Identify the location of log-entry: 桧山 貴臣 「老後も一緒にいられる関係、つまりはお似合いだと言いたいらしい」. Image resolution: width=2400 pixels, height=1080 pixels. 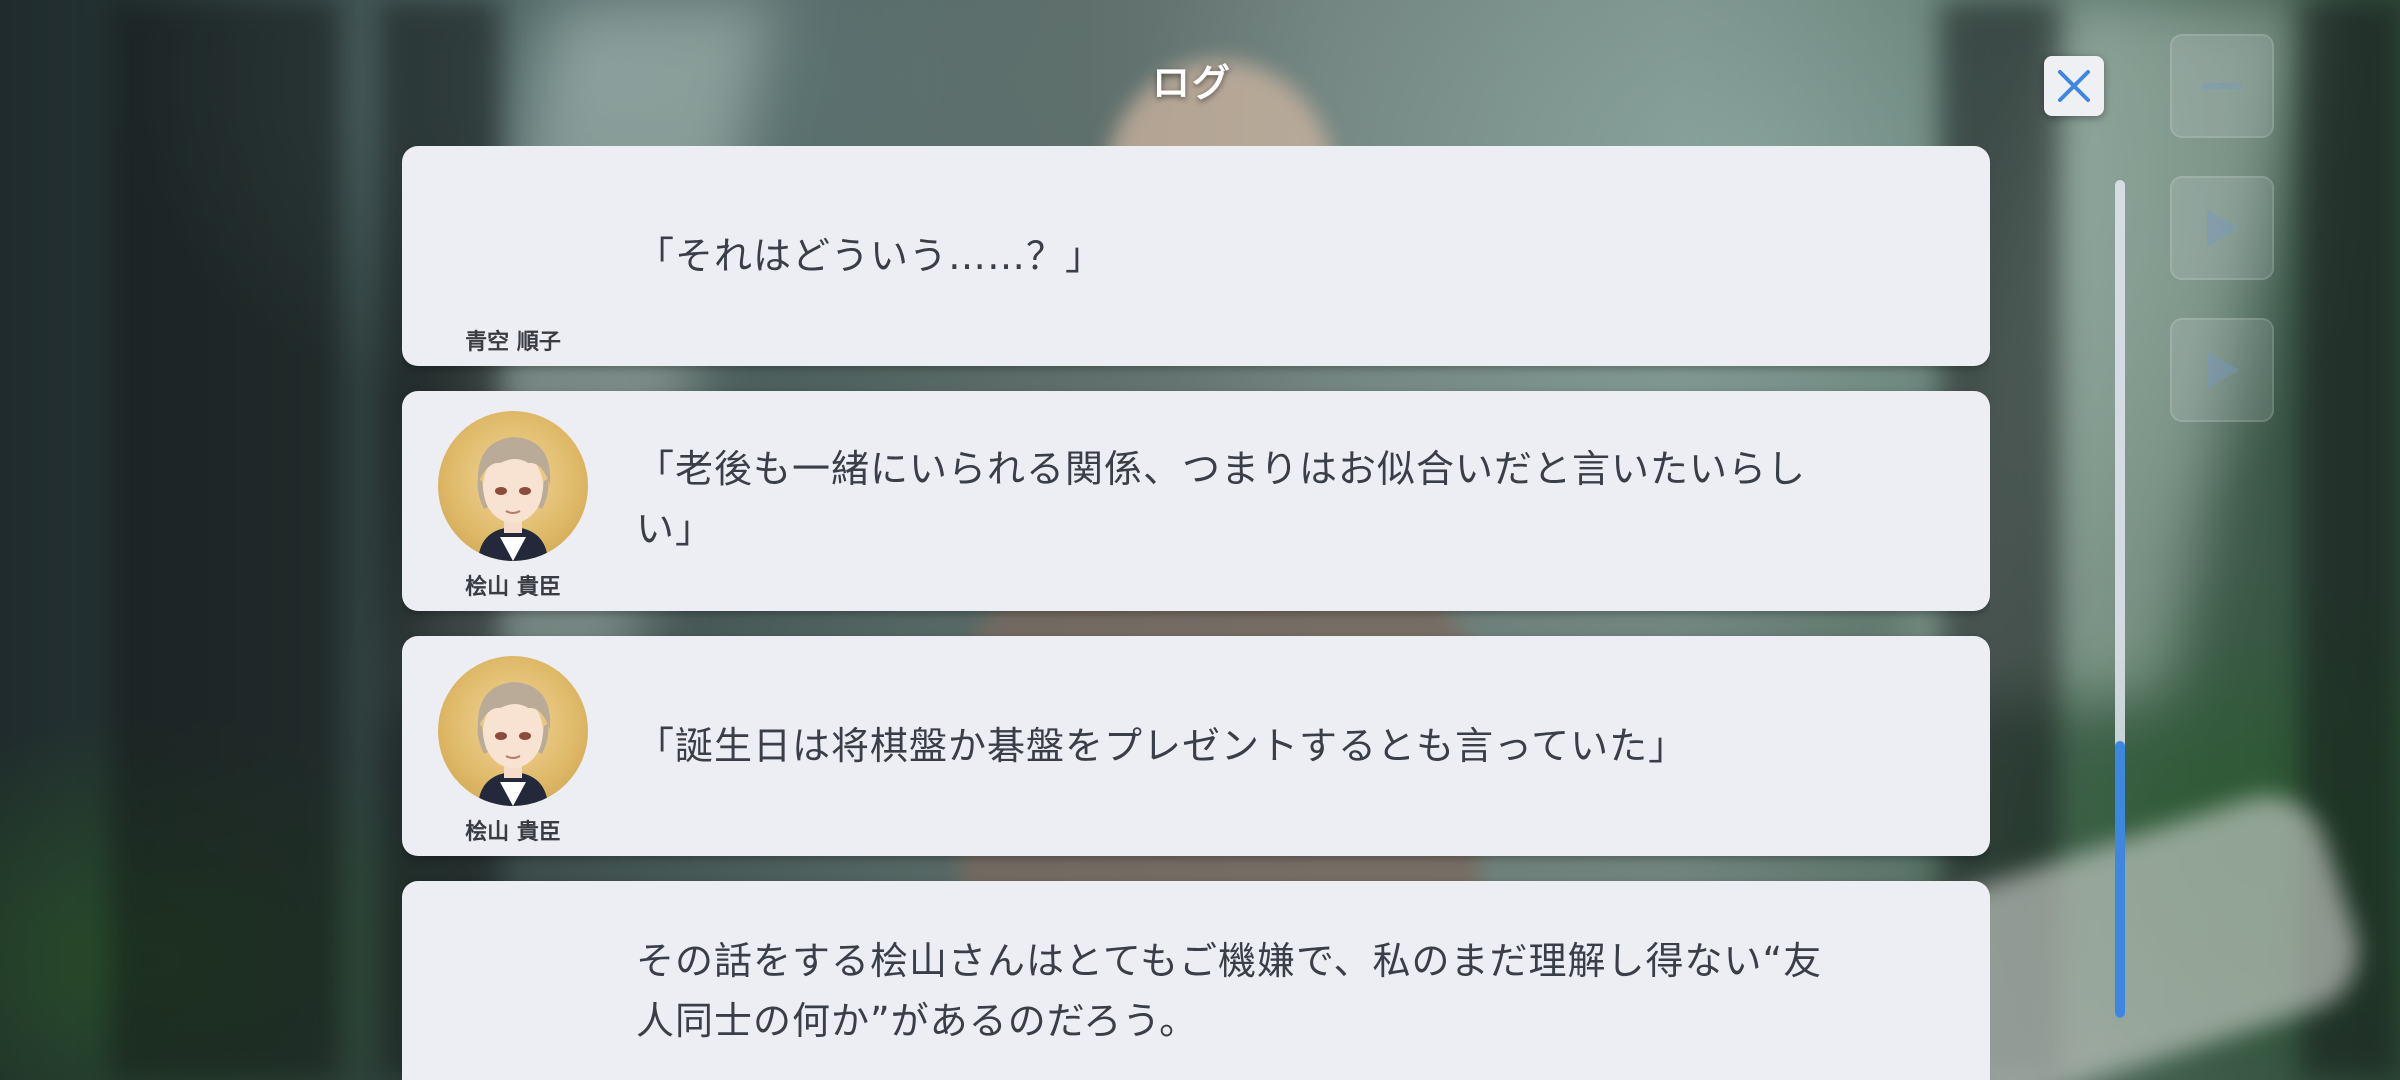
(1196, 501).